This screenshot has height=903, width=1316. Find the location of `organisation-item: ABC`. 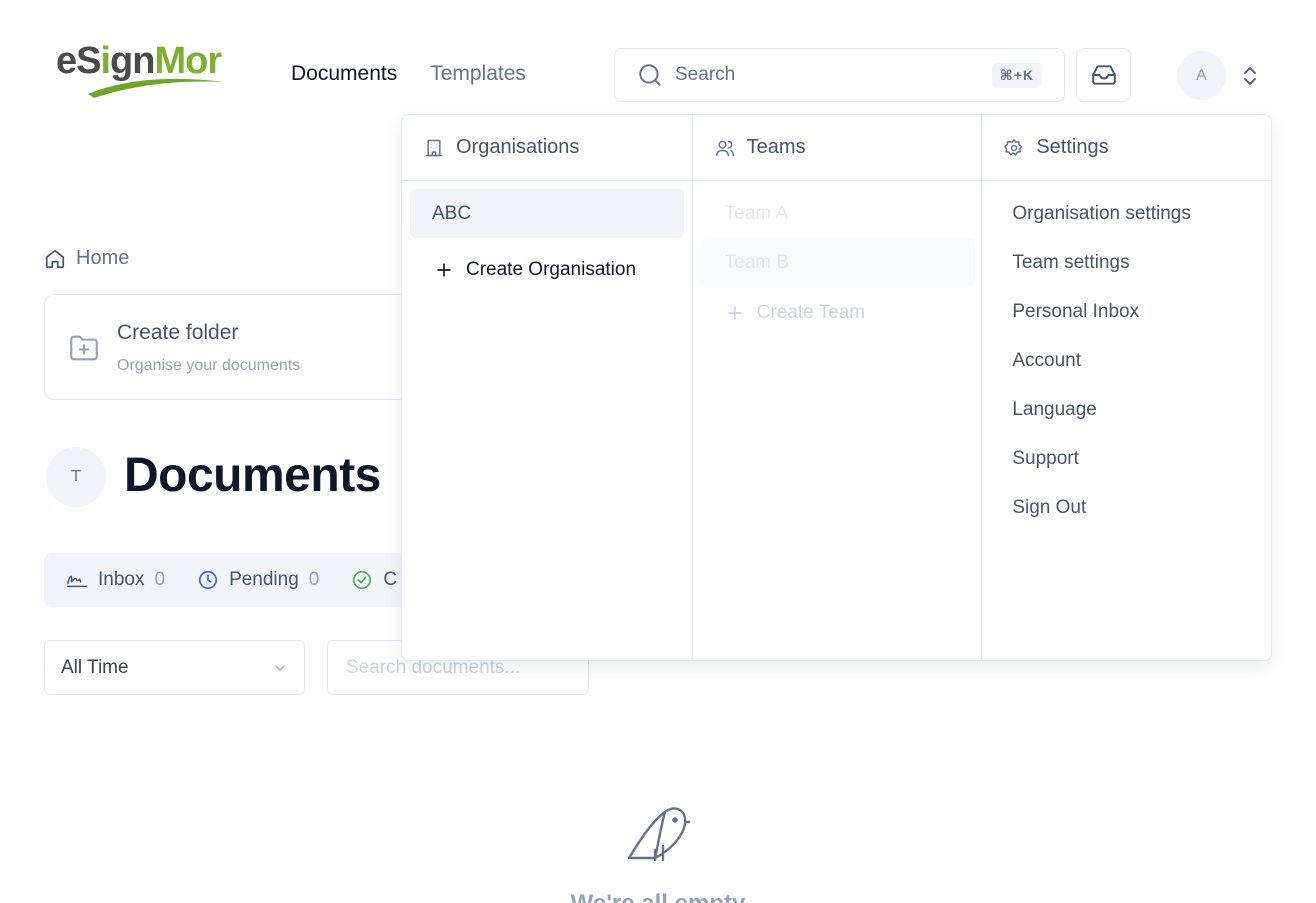

organisation-item: ABC is located at coordinates (547, 213).